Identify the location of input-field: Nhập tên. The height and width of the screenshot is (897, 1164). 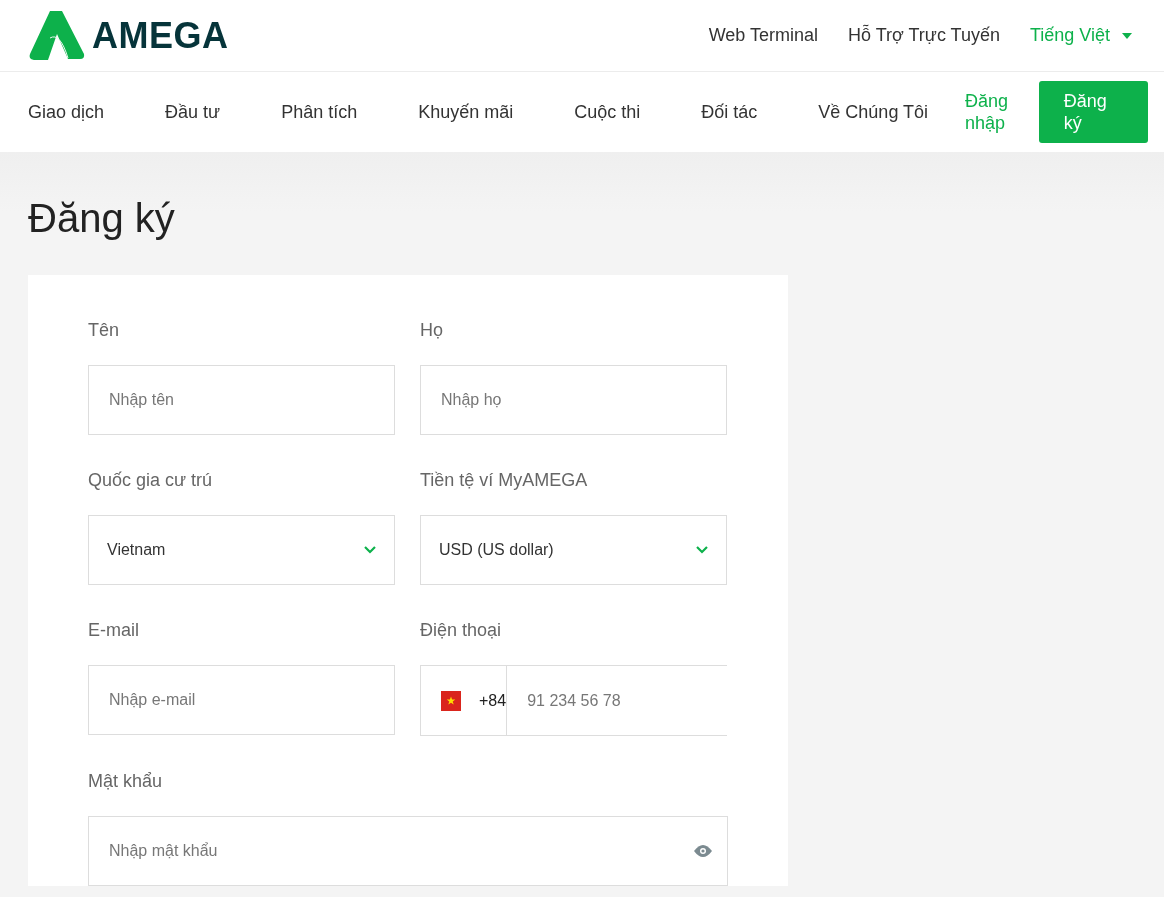
(241, 400).